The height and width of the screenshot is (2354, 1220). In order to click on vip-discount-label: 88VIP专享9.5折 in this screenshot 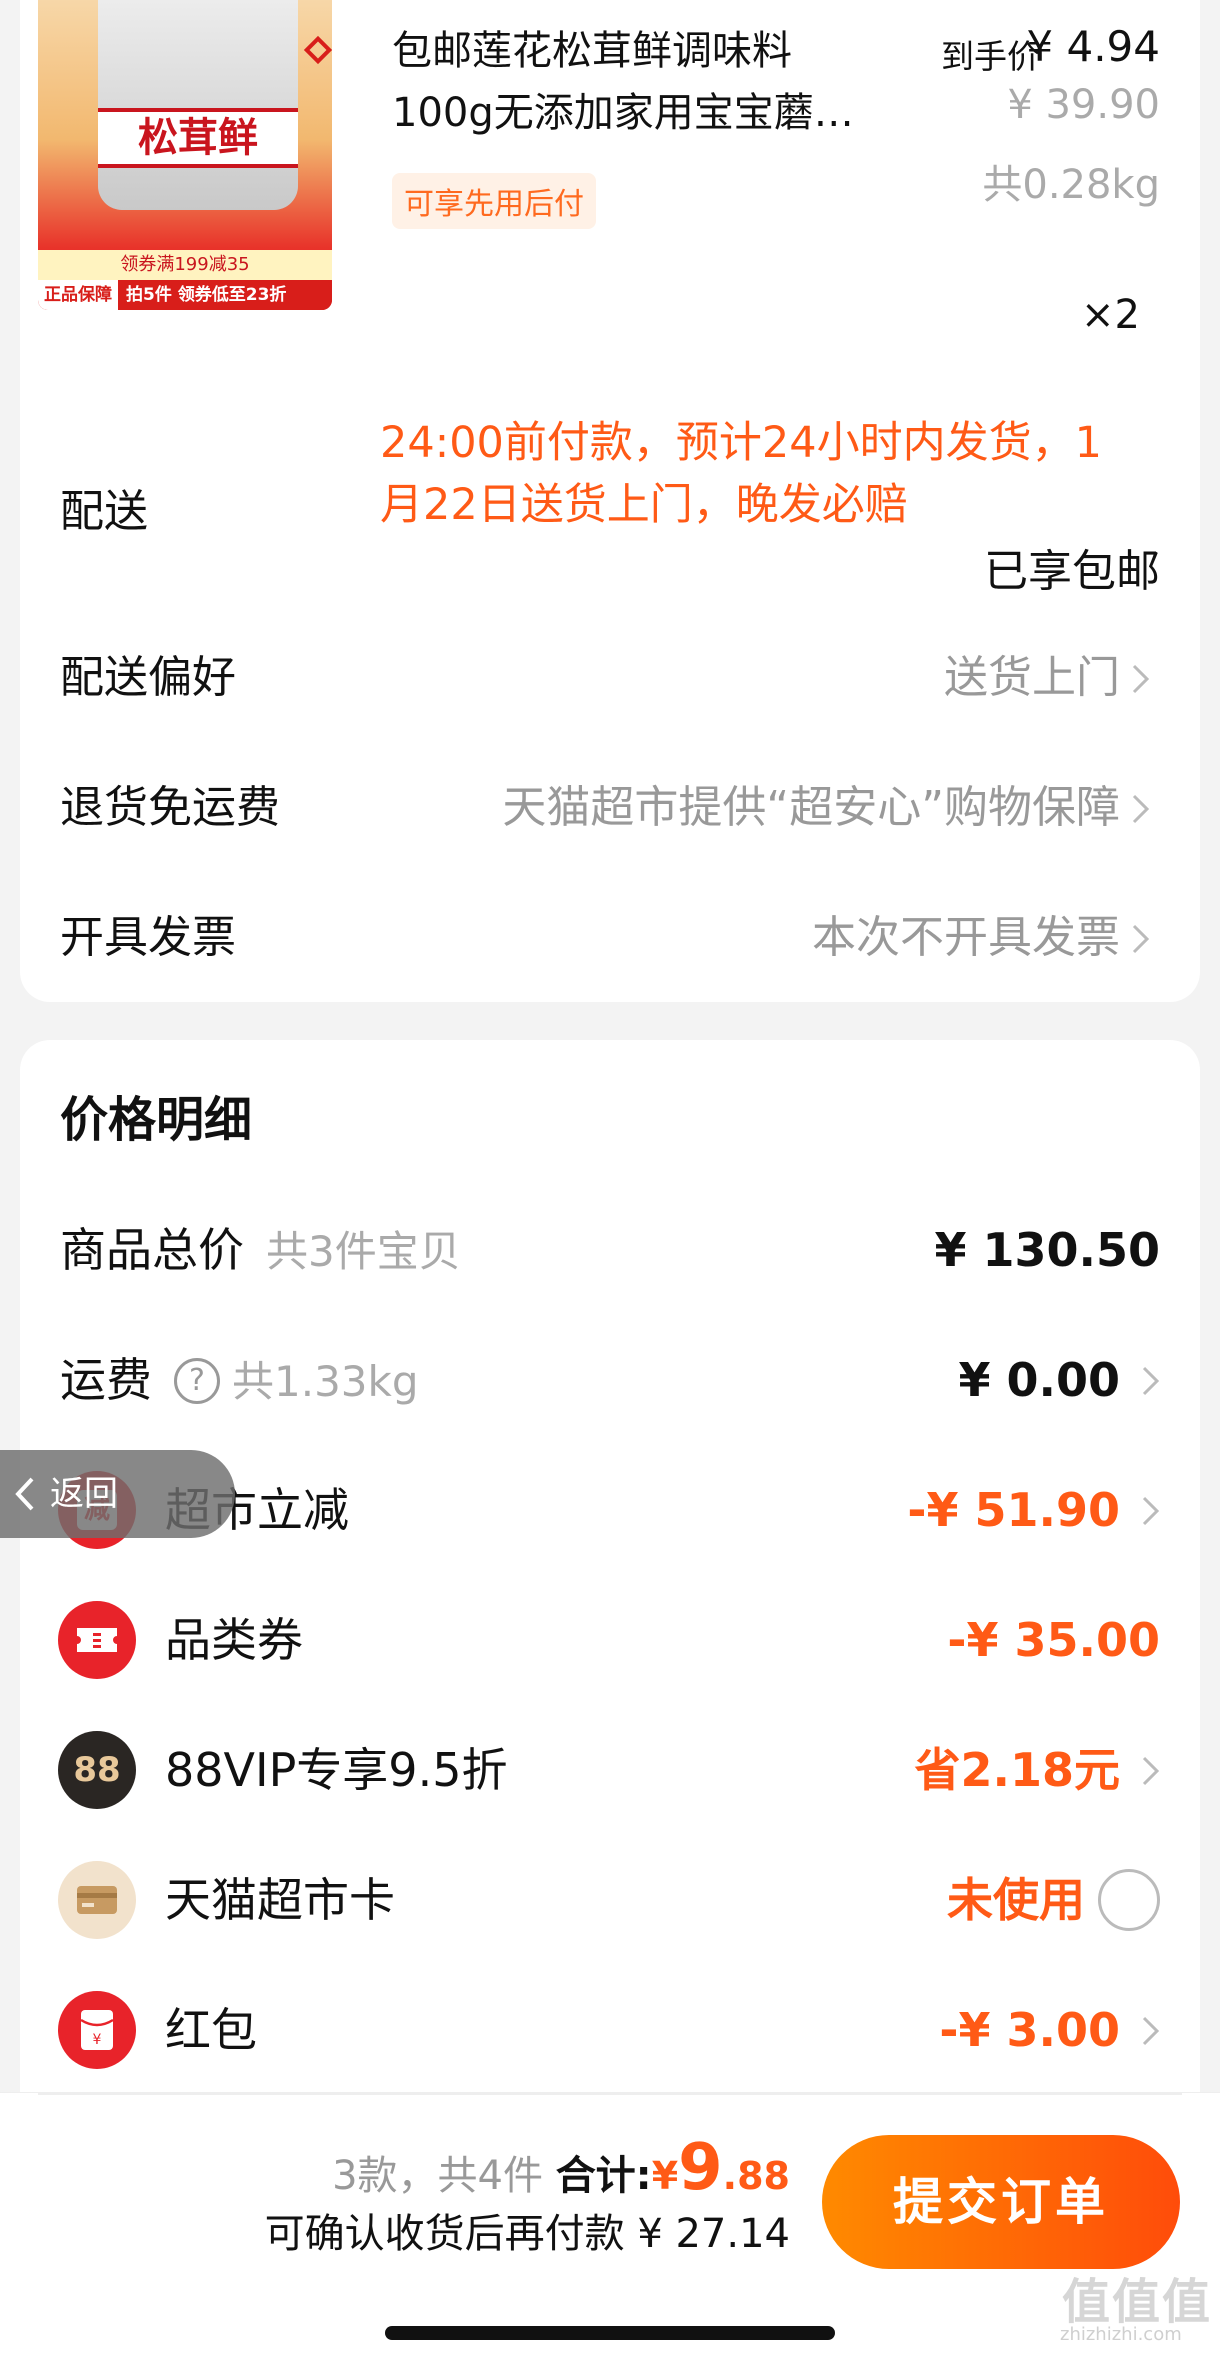, I will do `click(336, 1770)`.